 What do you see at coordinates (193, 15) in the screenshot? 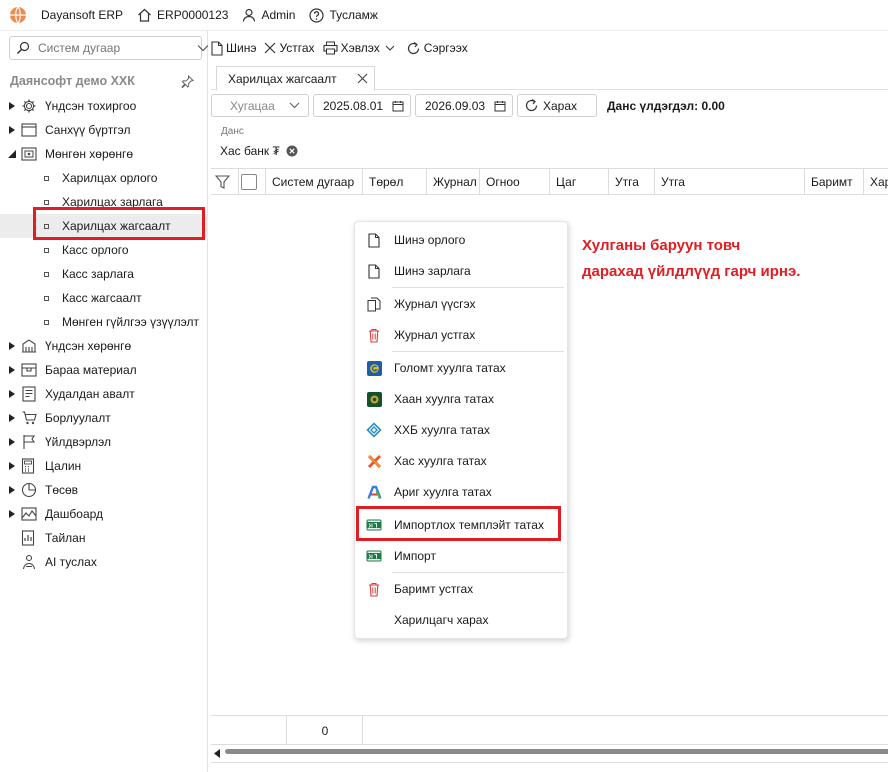
I see `company-code-label: ERP0000123` at bounding box center [193, 15].